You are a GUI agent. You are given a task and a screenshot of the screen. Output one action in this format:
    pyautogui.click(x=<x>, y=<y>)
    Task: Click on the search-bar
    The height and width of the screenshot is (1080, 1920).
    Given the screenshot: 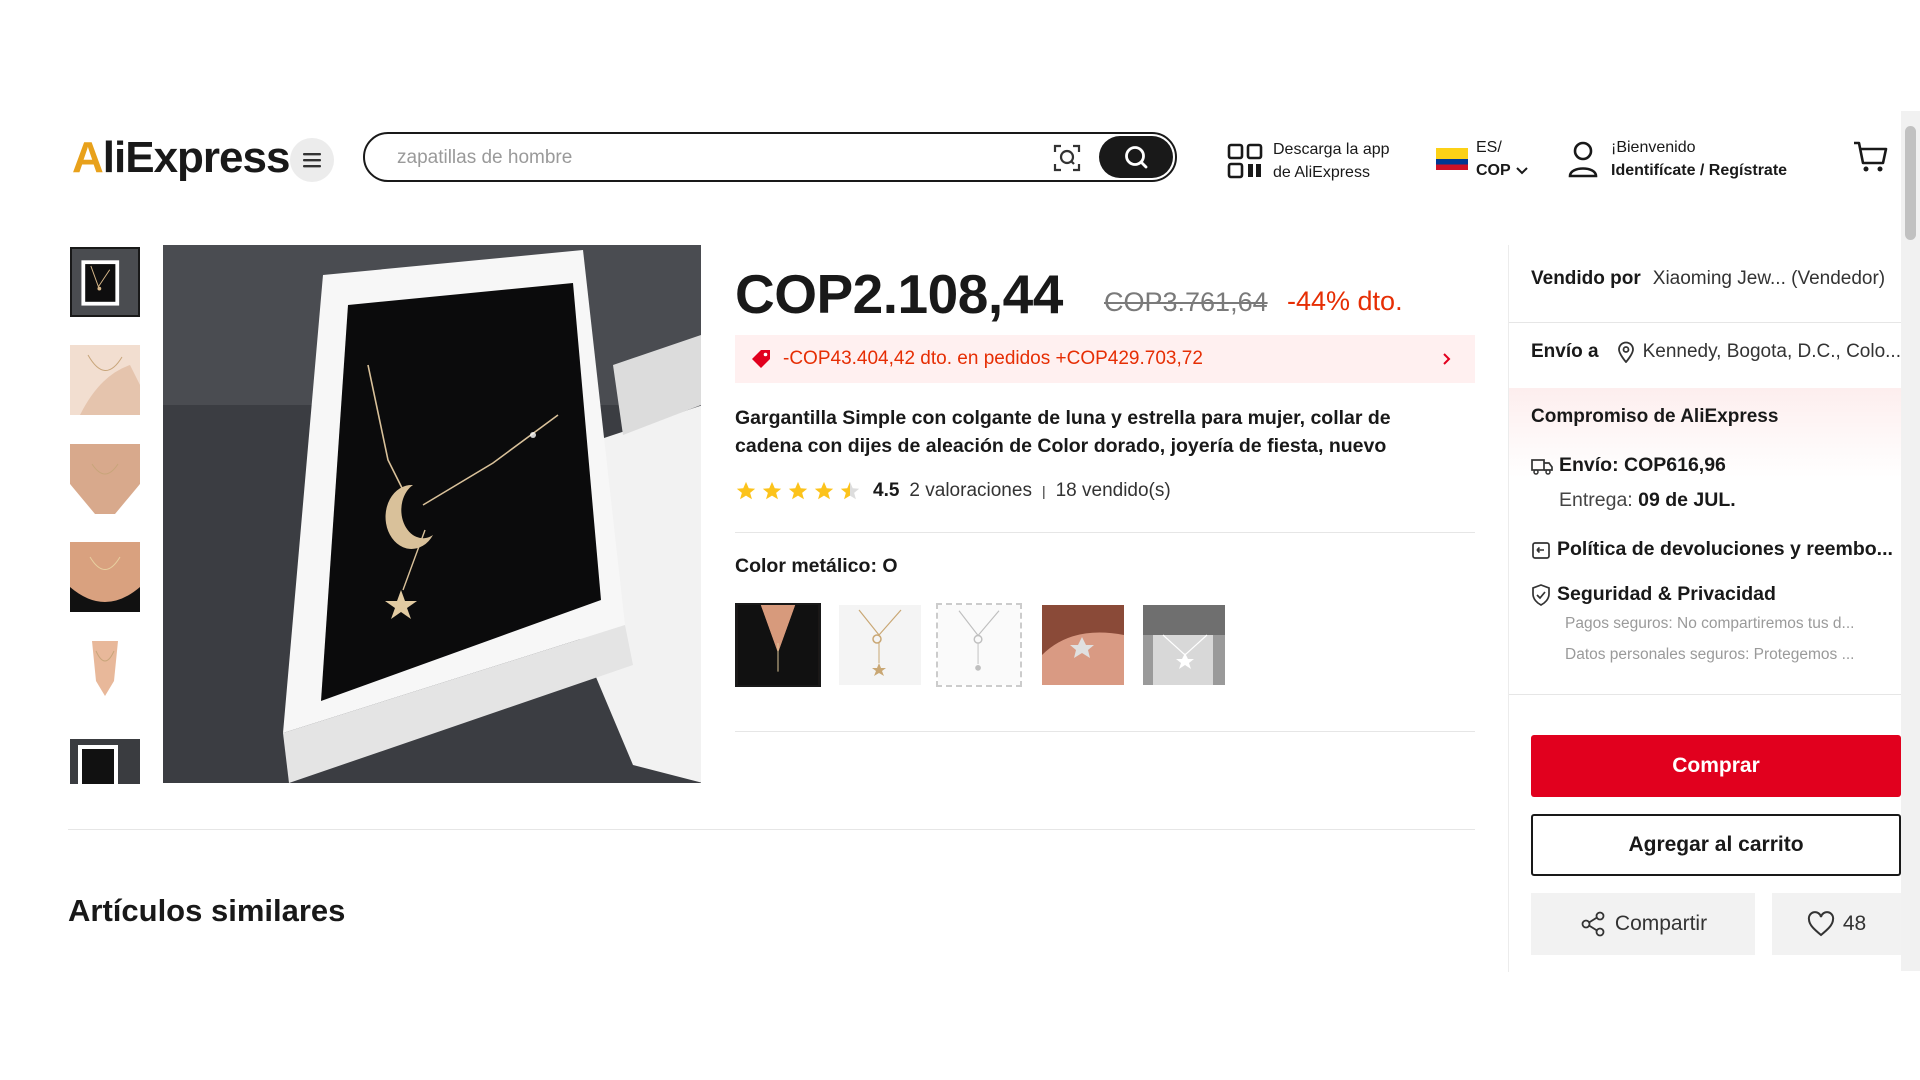 What is the action you would take?
    pyautogui.click(x=770, y=157)
    